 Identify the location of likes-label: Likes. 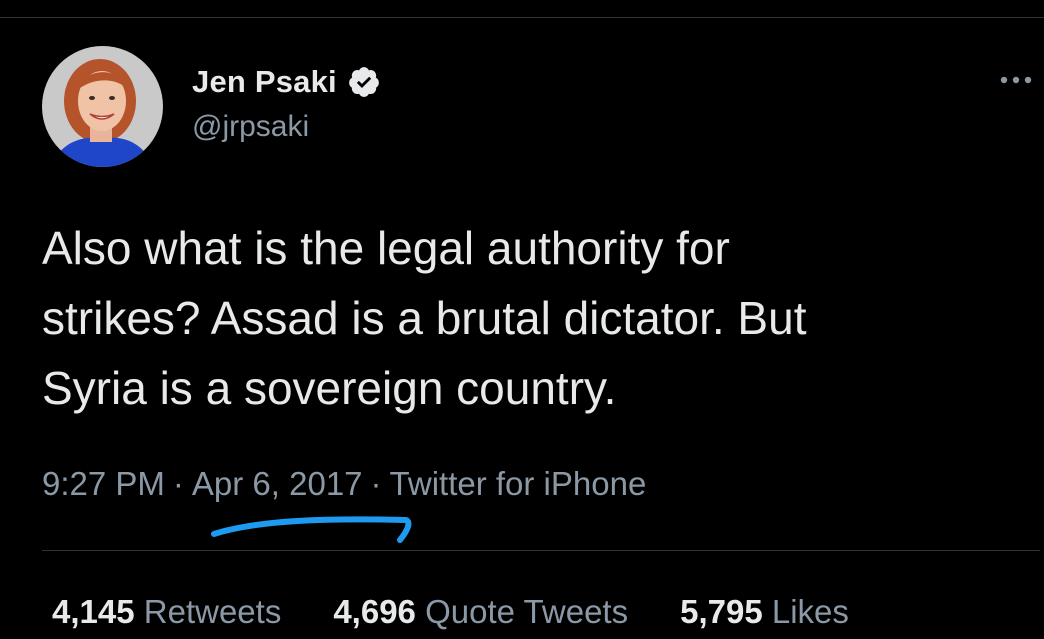
(810, 611).